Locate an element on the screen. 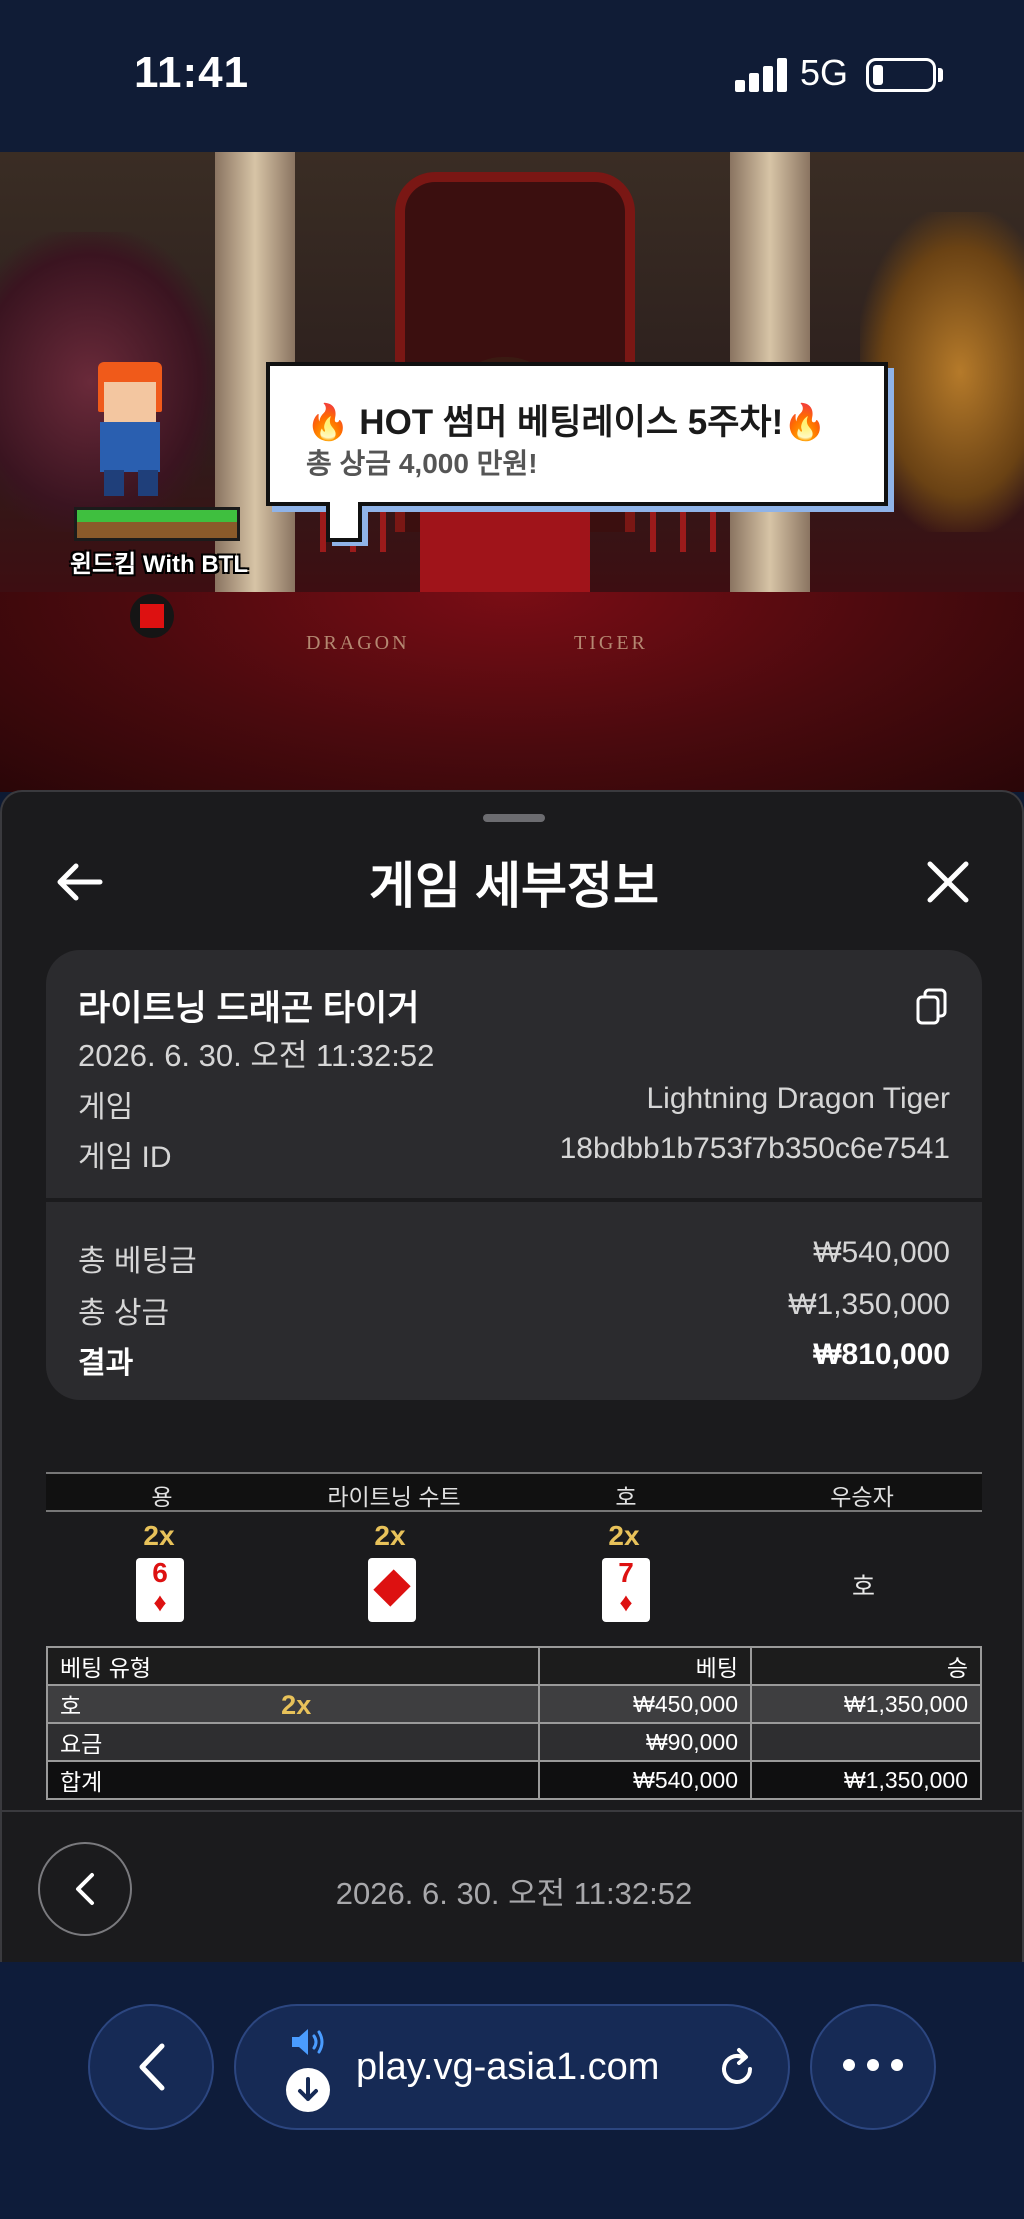 This screenshot has height=2219, width=1024. bet-multiplier: 2x is located at coordinates (296, 1705).